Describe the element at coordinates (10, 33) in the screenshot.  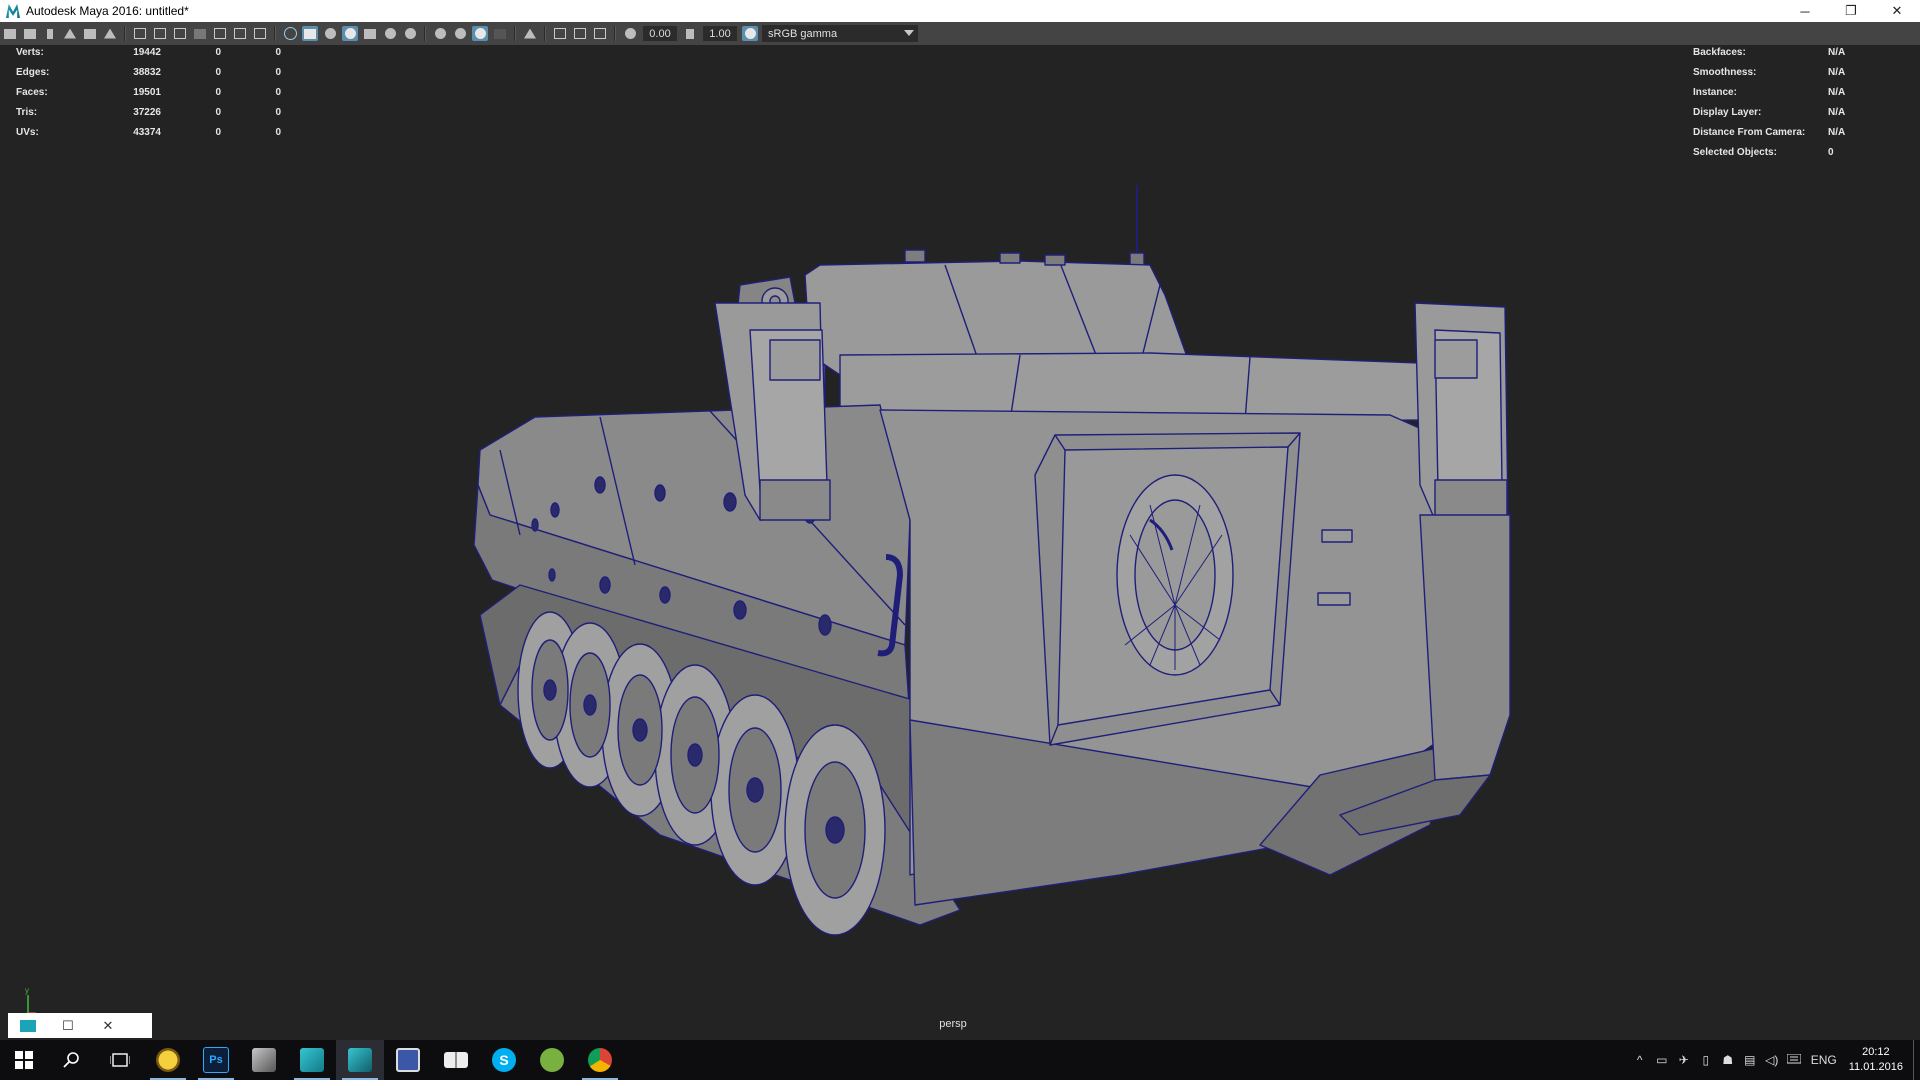
I see `camera-select-icon` at that location.